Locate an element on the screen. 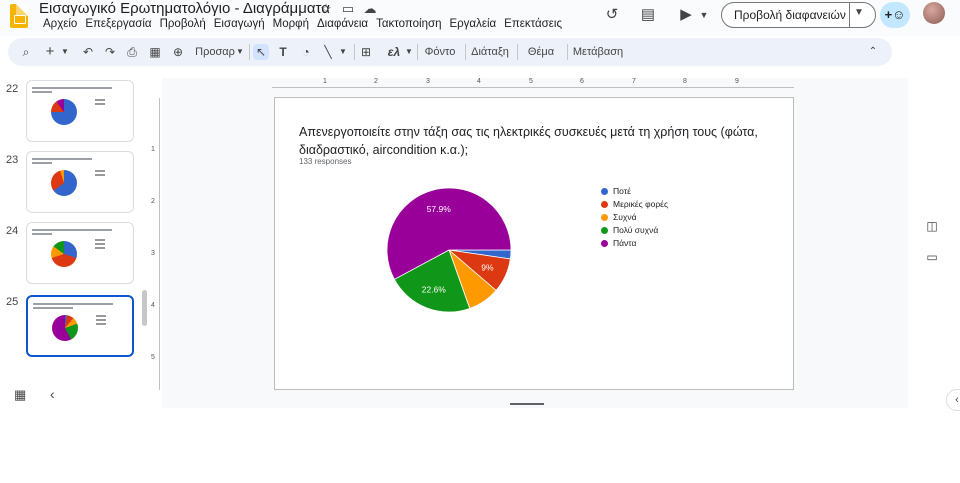 This screenshot has height=483, width=960. print-icon: ⎙ is located at coordinates (132, 52).